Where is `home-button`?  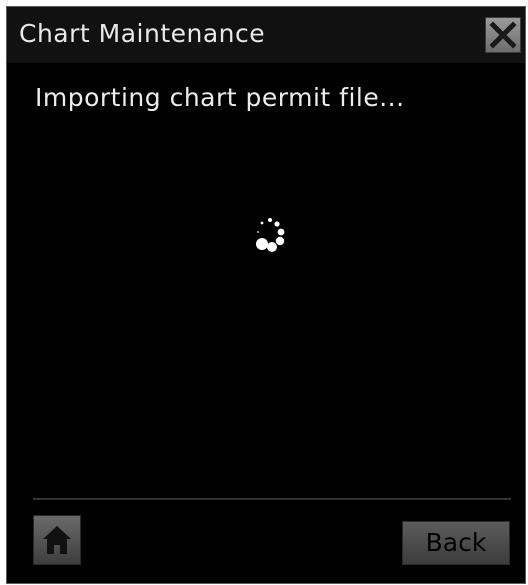
home-button is located at coordinates (57, 540).